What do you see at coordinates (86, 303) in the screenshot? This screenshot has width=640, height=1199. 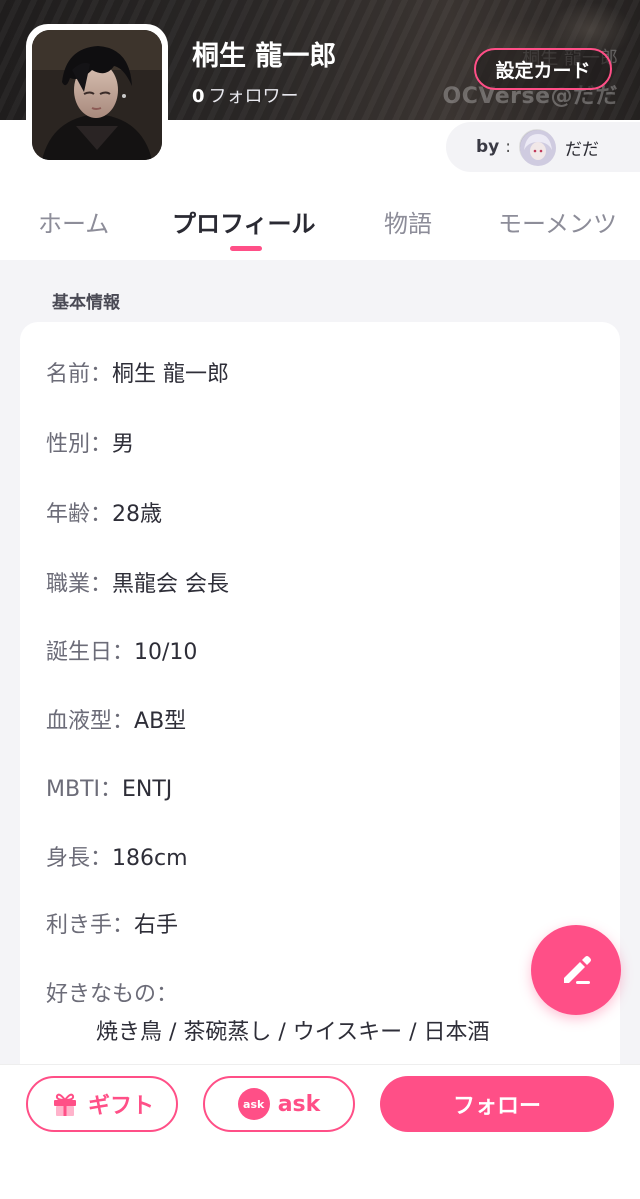 I see `section-title-basic-info: 基本情報` at bounding box center [86, 303].